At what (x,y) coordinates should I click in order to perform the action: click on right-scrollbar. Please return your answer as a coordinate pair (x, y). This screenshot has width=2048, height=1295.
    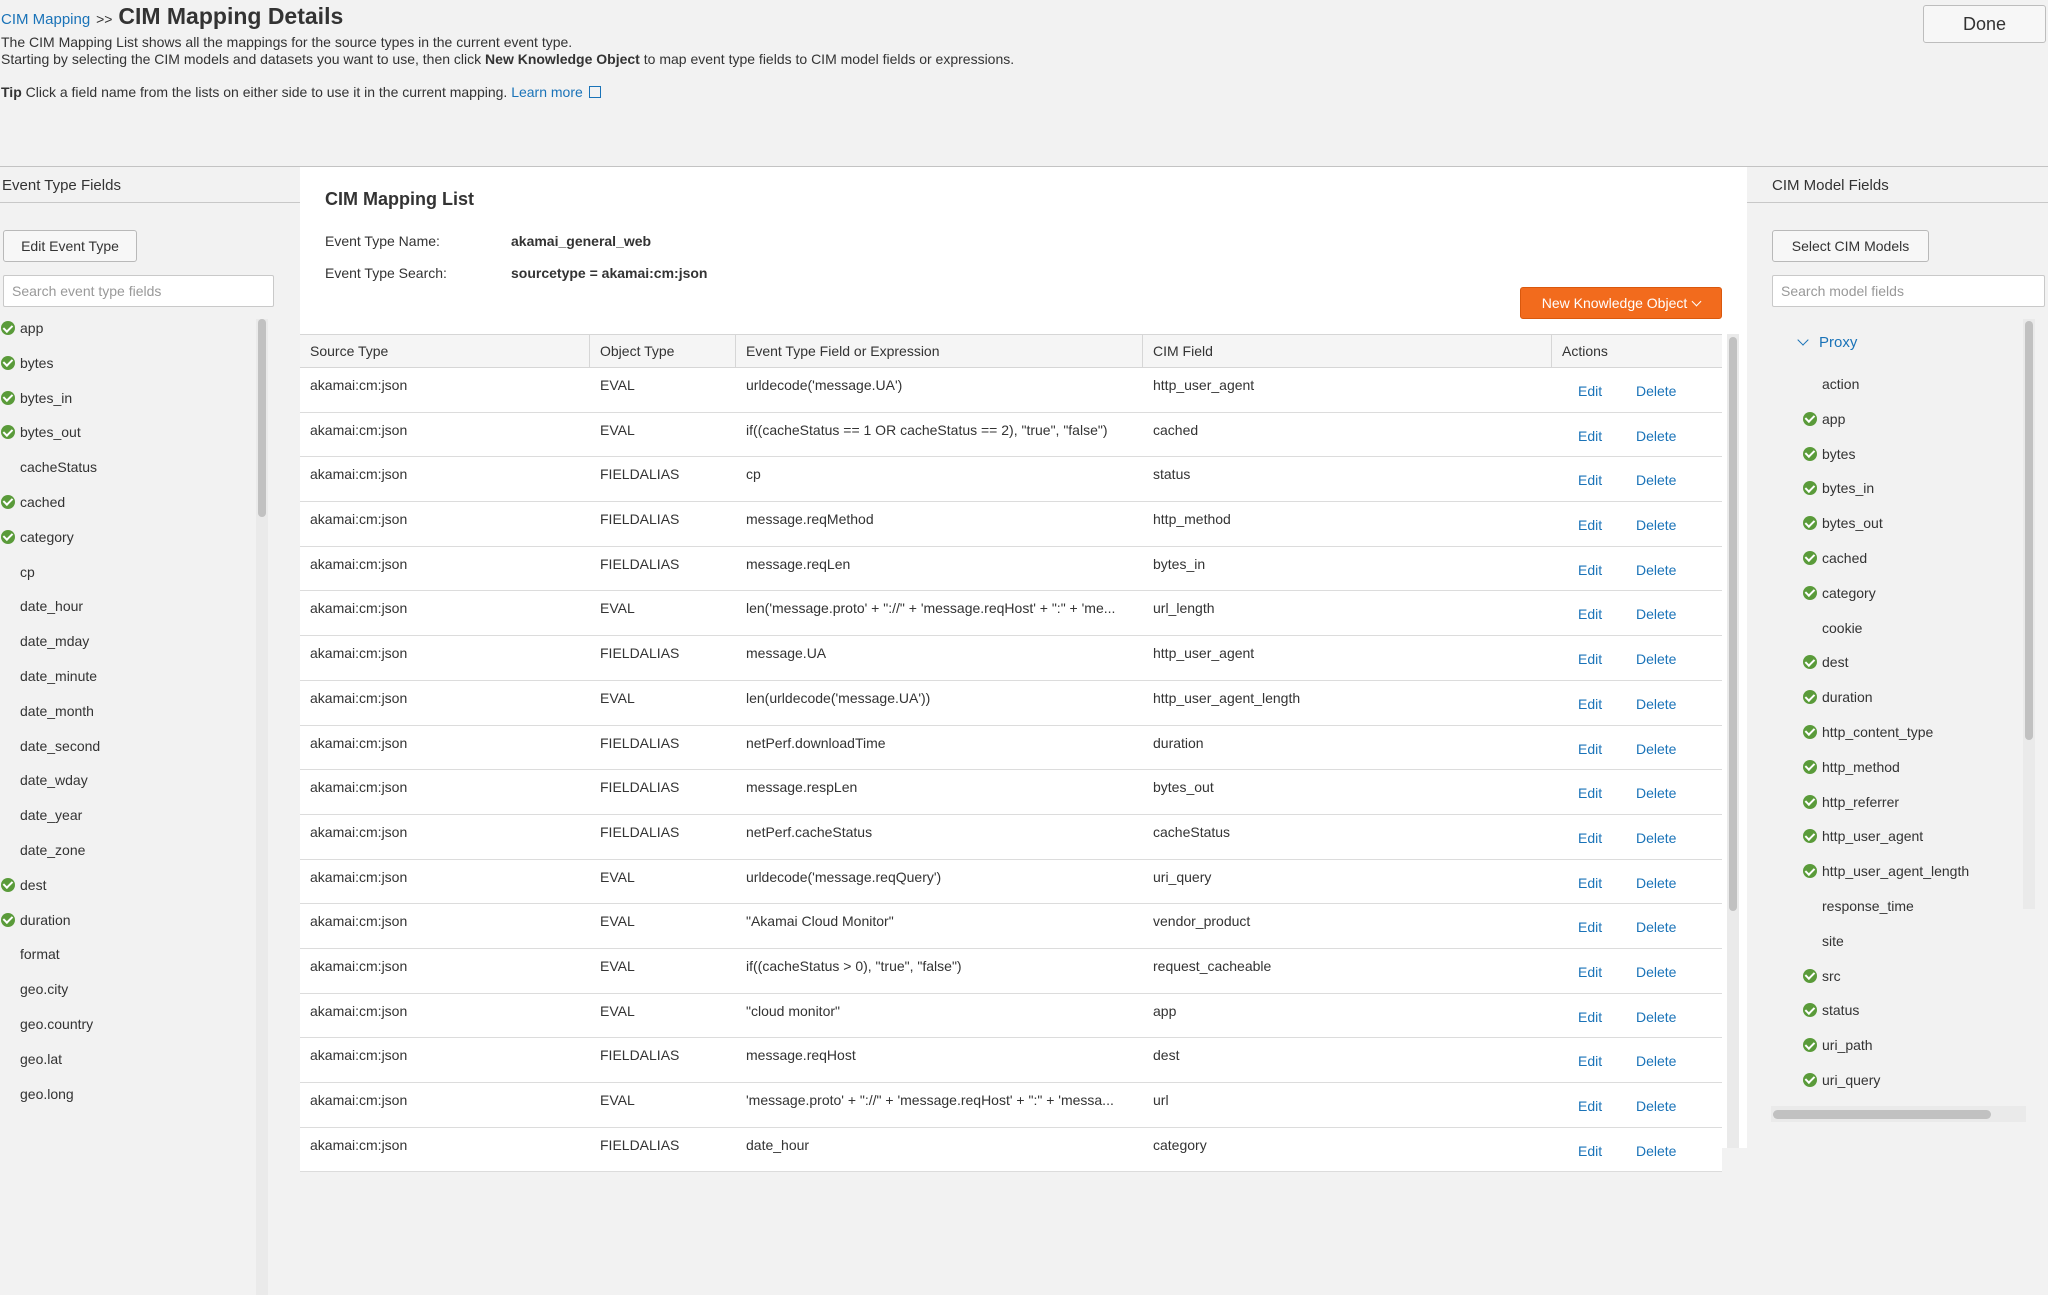
    Looking at the image, I should click on (2029, 614).